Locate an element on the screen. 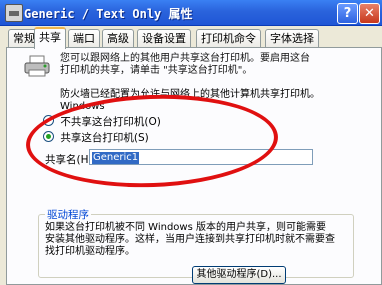  drivers-group-title: 驱动程序 is located at coordinates (68, 214).